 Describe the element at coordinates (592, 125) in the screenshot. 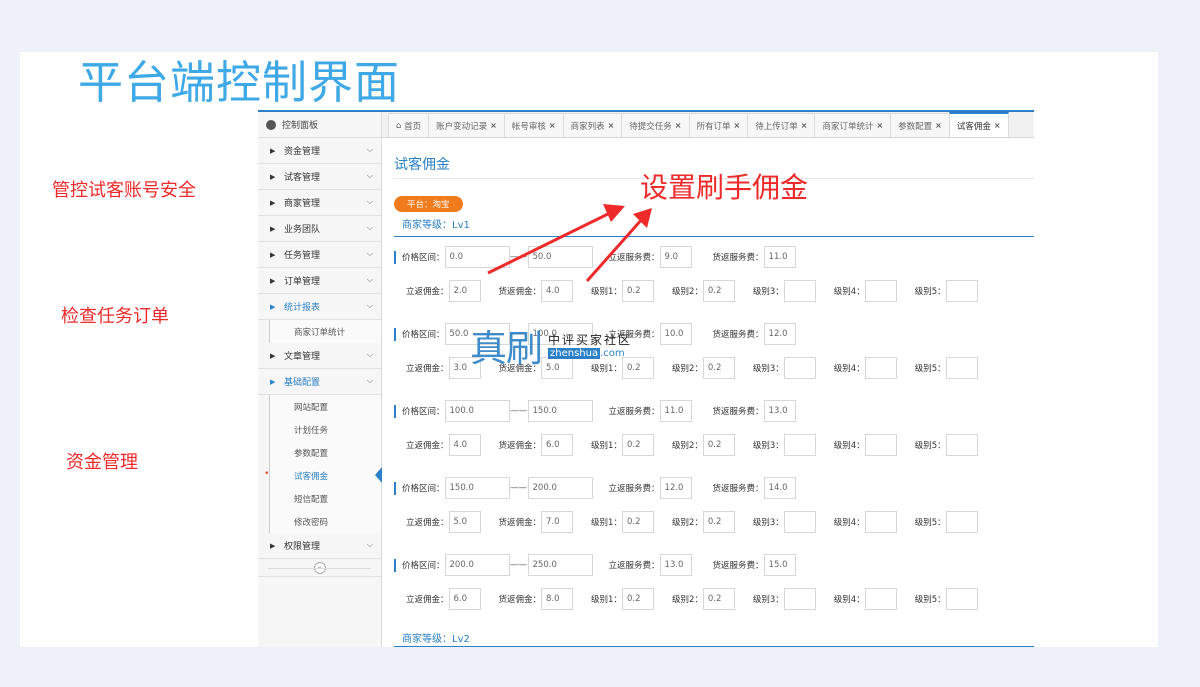

I see `tab-merchant-list: 商家列表 ×` at that location.